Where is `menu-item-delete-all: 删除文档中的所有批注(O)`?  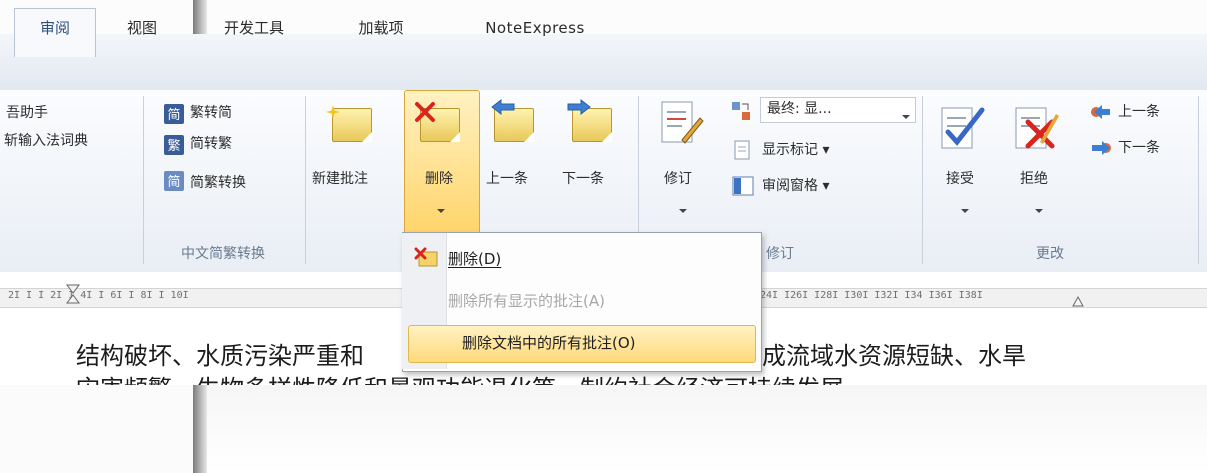 menu-item-delete-all: 删除文档中的所有批注(O) is located at coordinates (549, 343).